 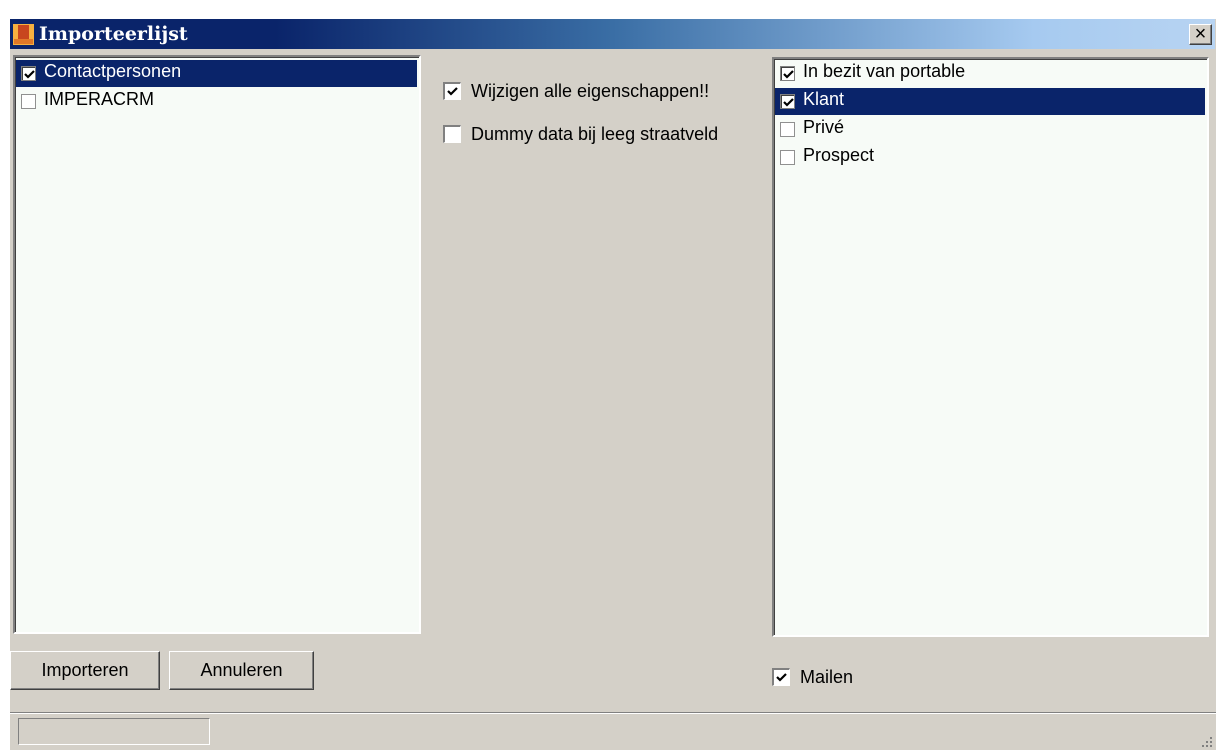 I want to click on close-button: ×, so click(x=1200, y=34).